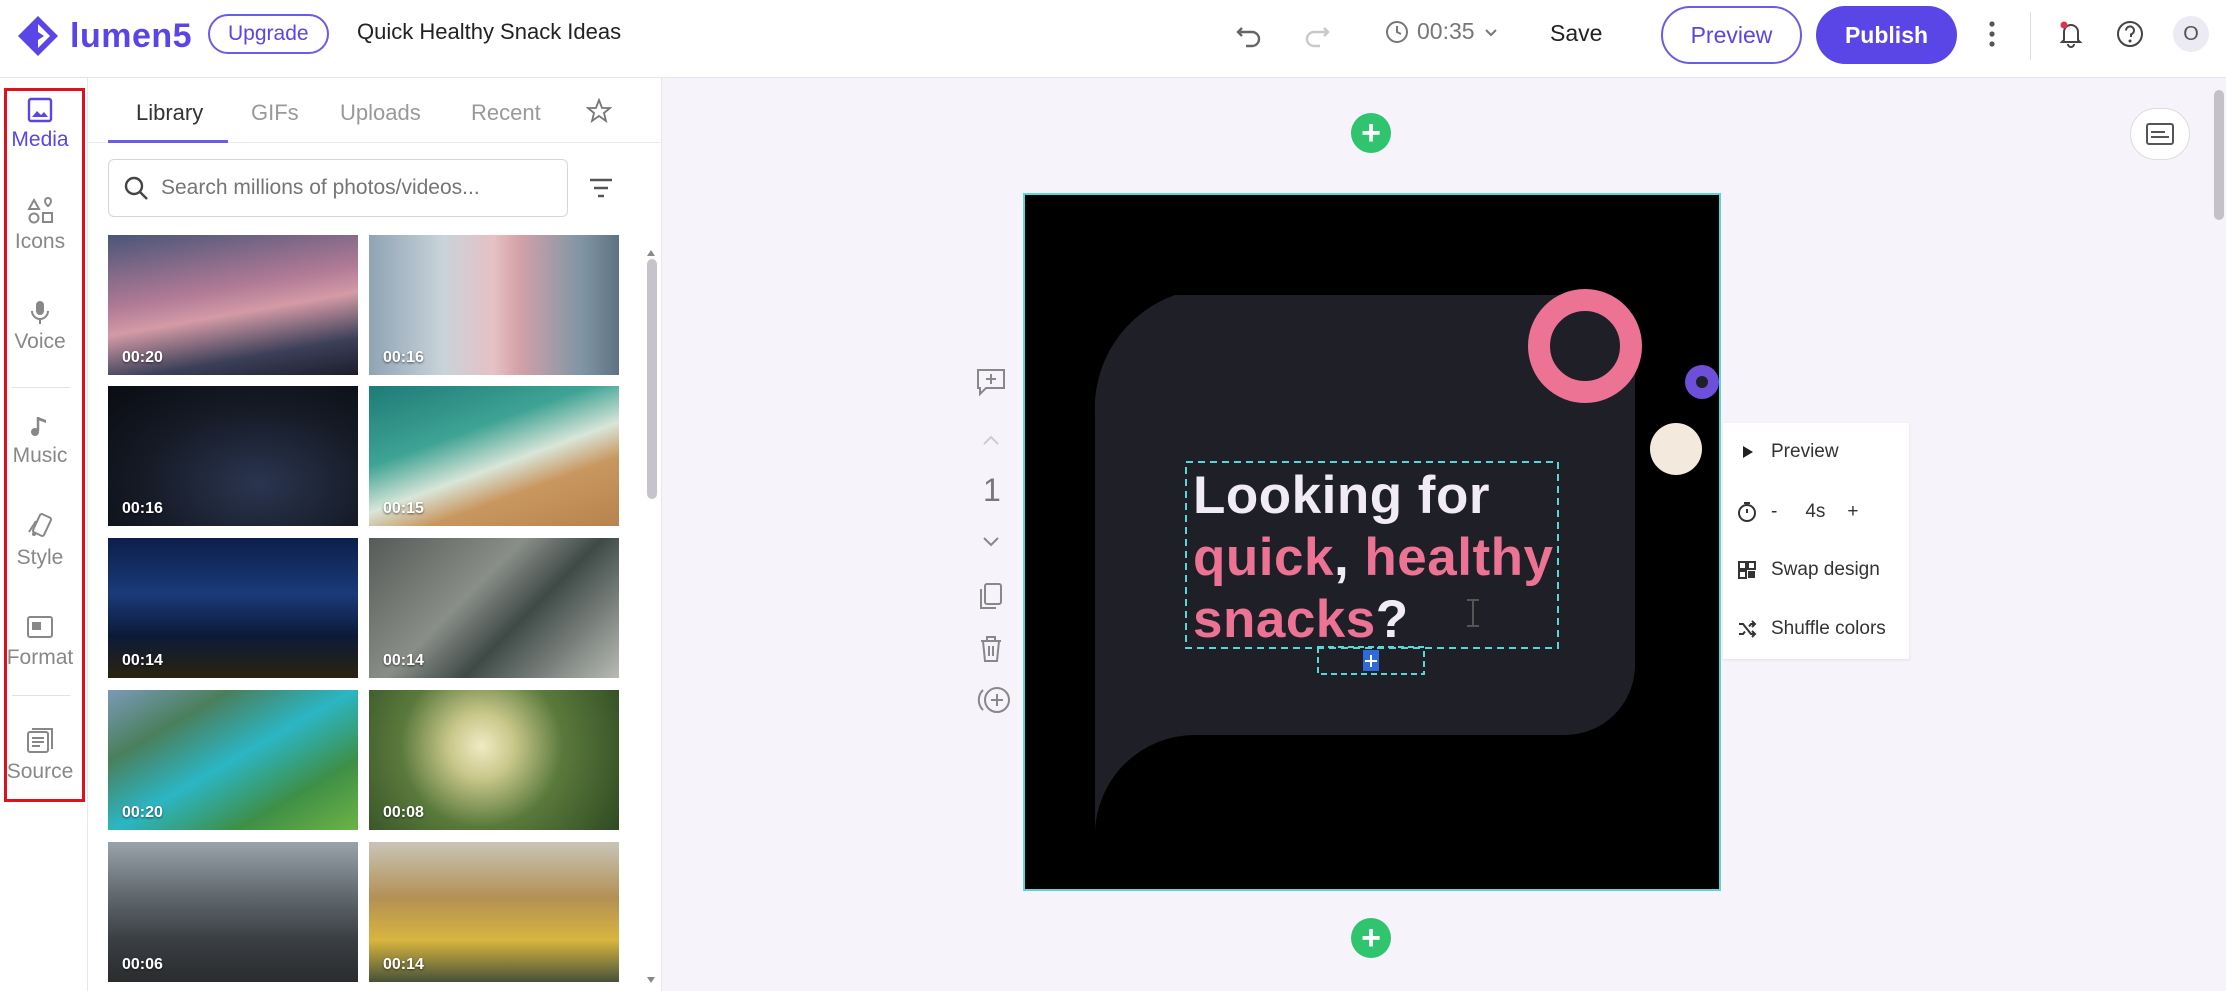 This screenshot has height=991, width=2226. Describe the element at coordinates (1459, 557) in the screenshot. I see `headline-part: healthy` at that location.